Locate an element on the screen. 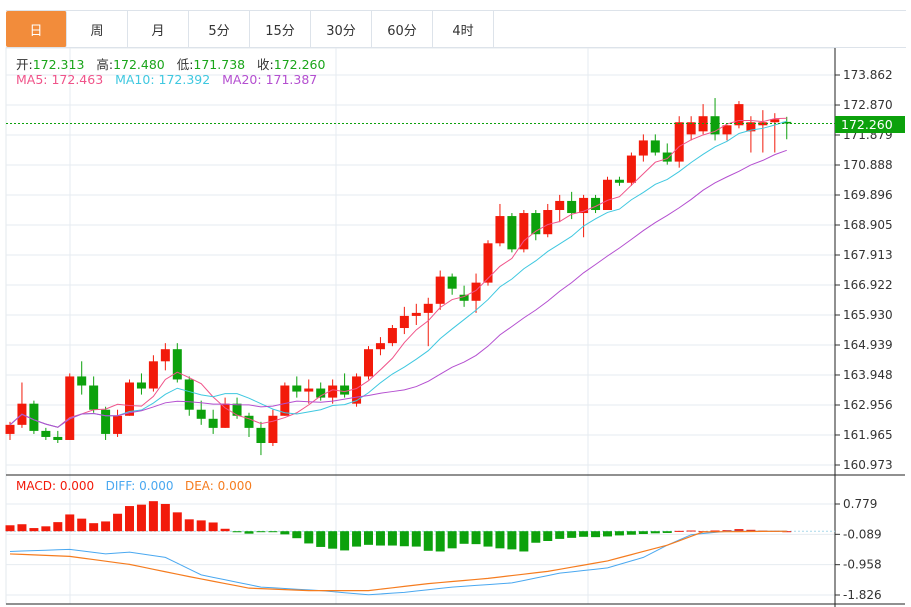  tab-1: 周 is located at coordinates (97, 29).